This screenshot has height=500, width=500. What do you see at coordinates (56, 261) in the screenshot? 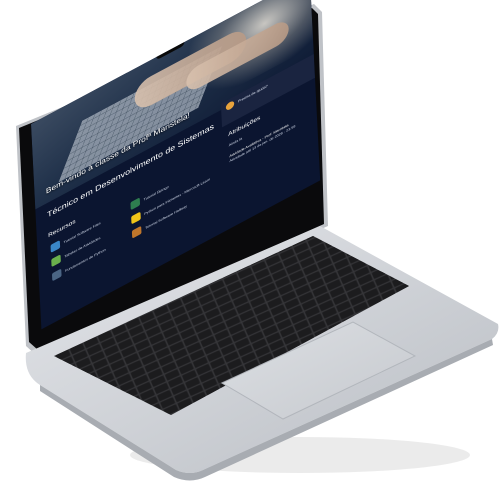
I see `table-icon` at bounding box center [56, 261].